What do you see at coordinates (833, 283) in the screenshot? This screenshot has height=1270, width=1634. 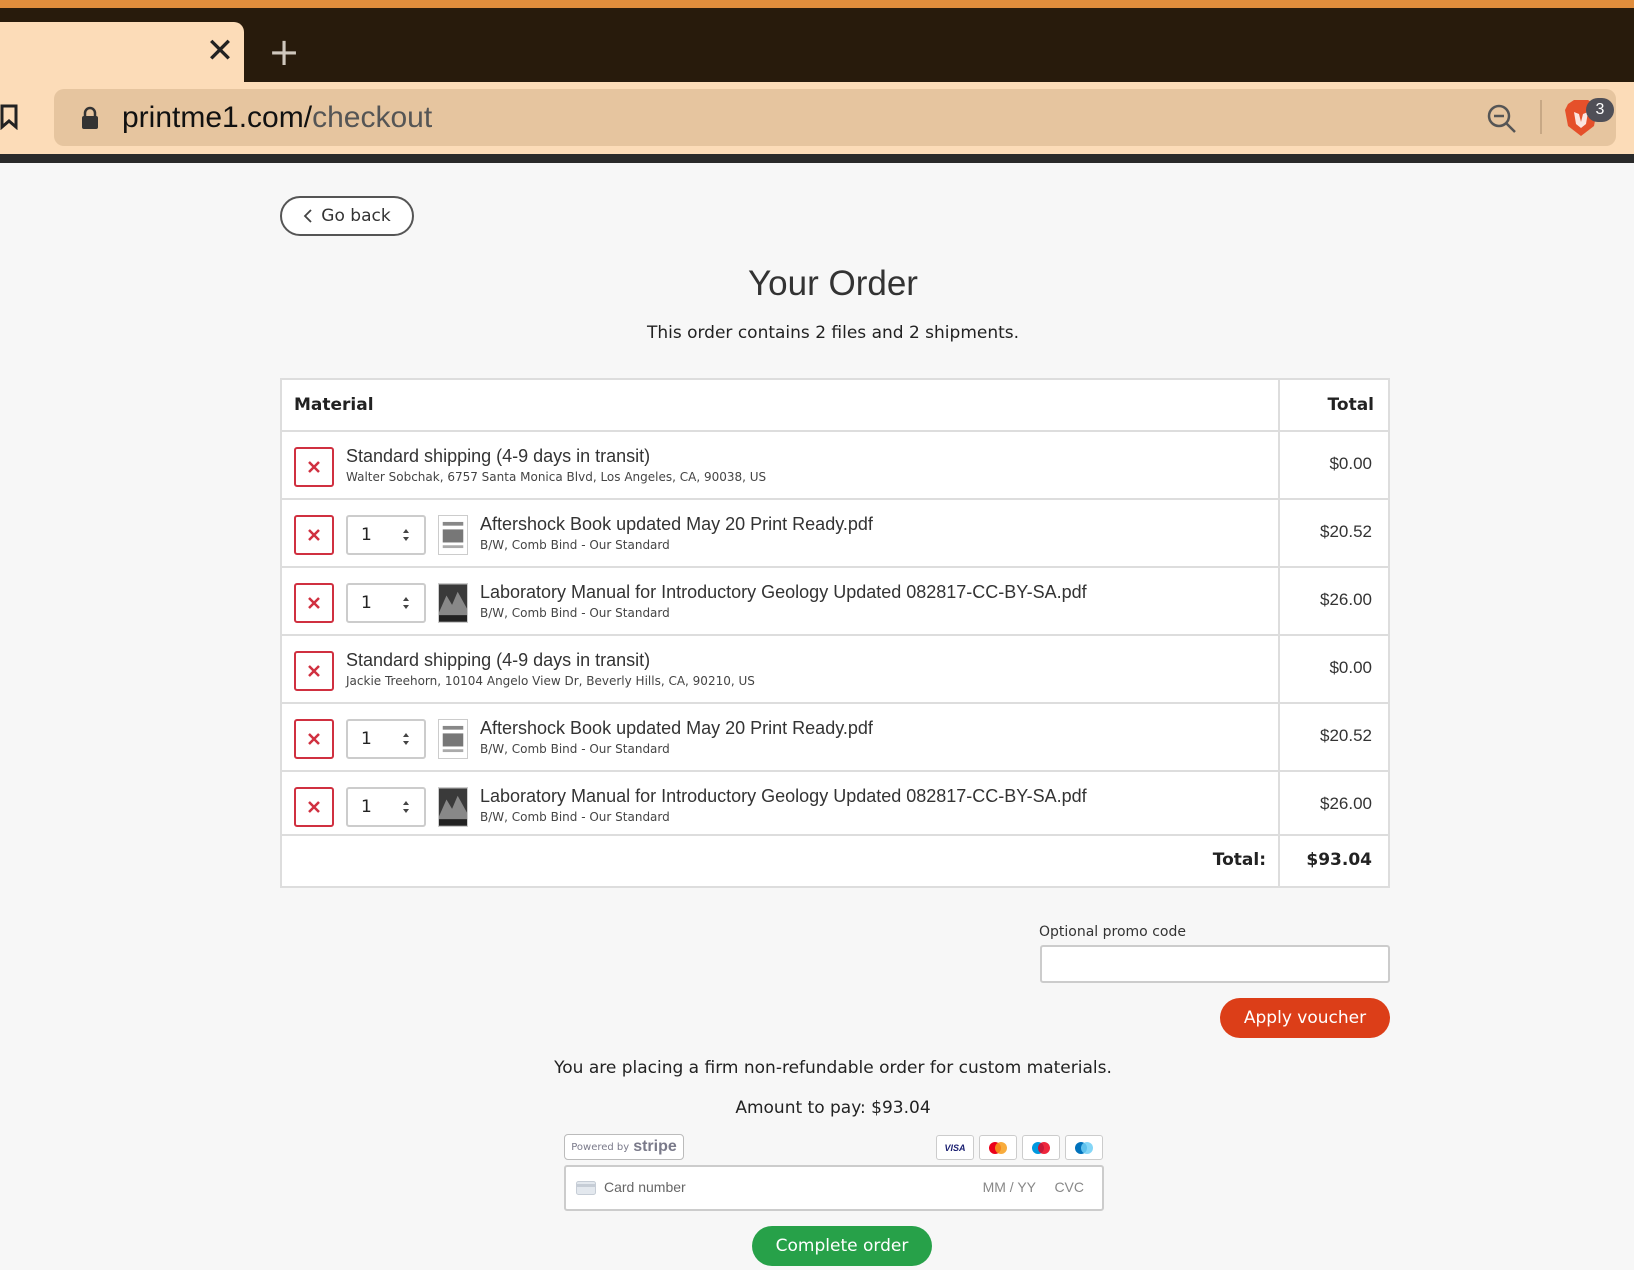 I see `page-title: Your Order` at bounding box center [833, 283].